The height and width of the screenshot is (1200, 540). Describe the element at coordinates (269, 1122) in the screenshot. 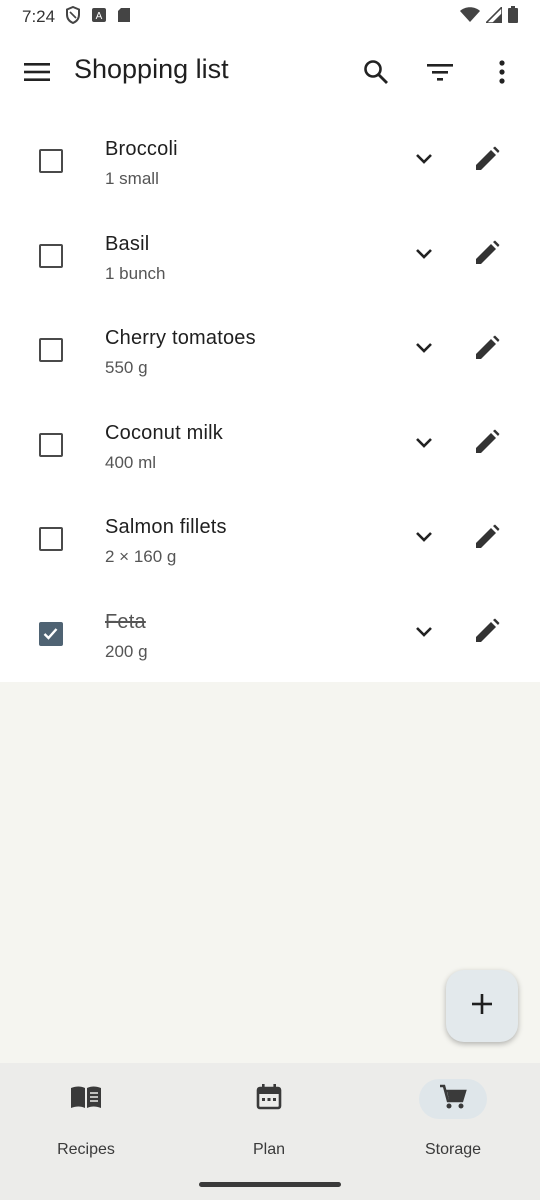

I see `nav-item-plan: Plan` at that location.